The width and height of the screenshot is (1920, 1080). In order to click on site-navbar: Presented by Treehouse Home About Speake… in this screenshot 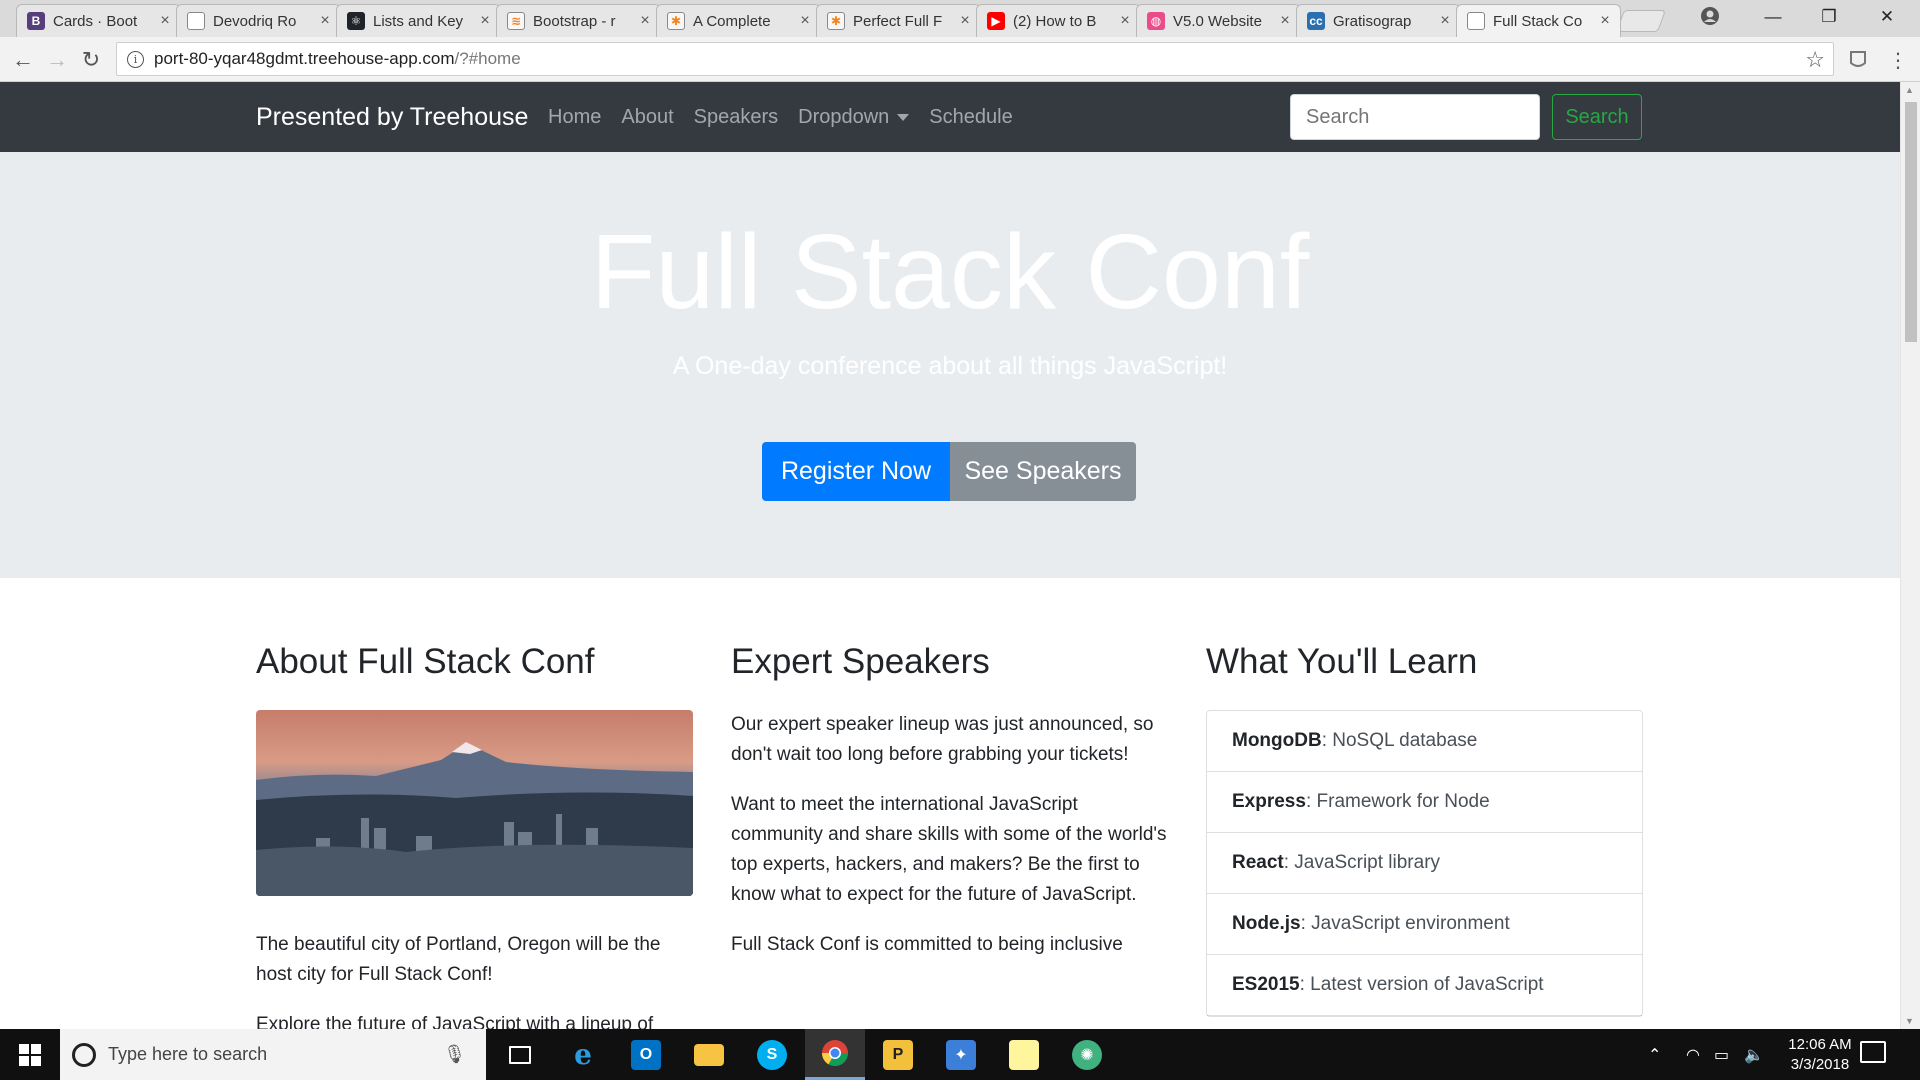, I will do `click(950, 117)`.